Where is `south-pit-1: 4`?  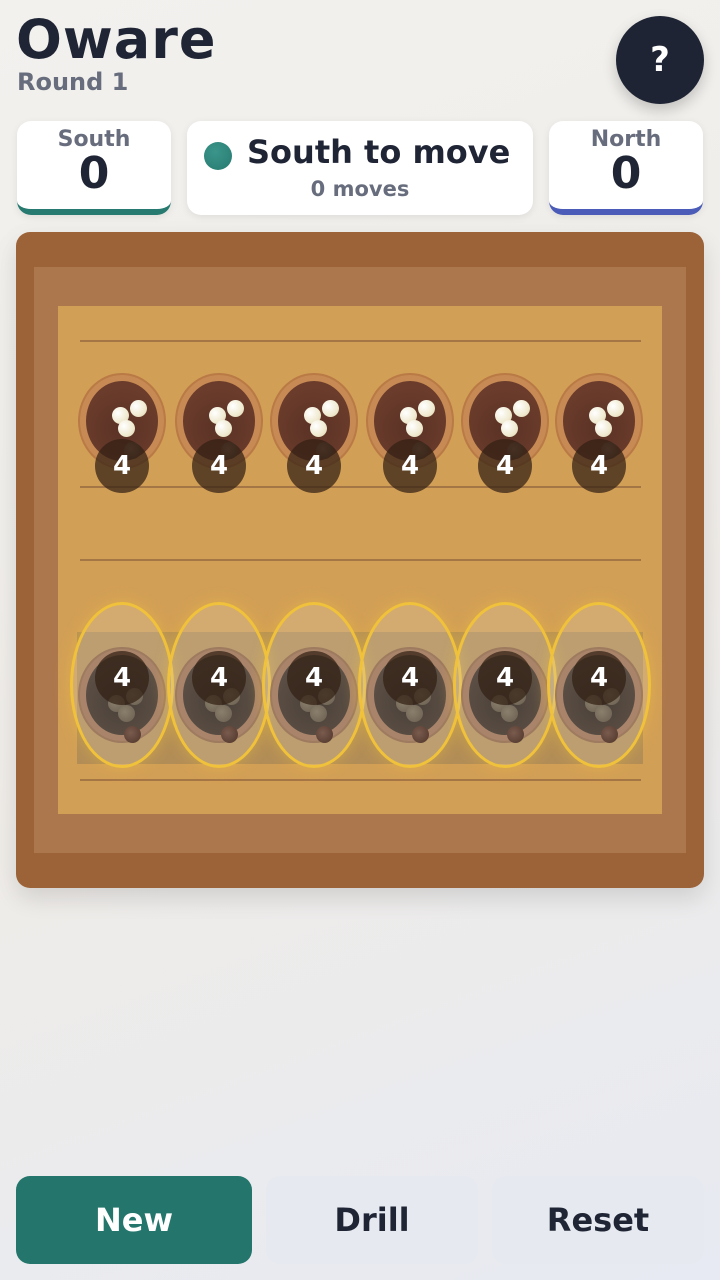
south-pit-1: 4 is located at coordinates (122, 695).